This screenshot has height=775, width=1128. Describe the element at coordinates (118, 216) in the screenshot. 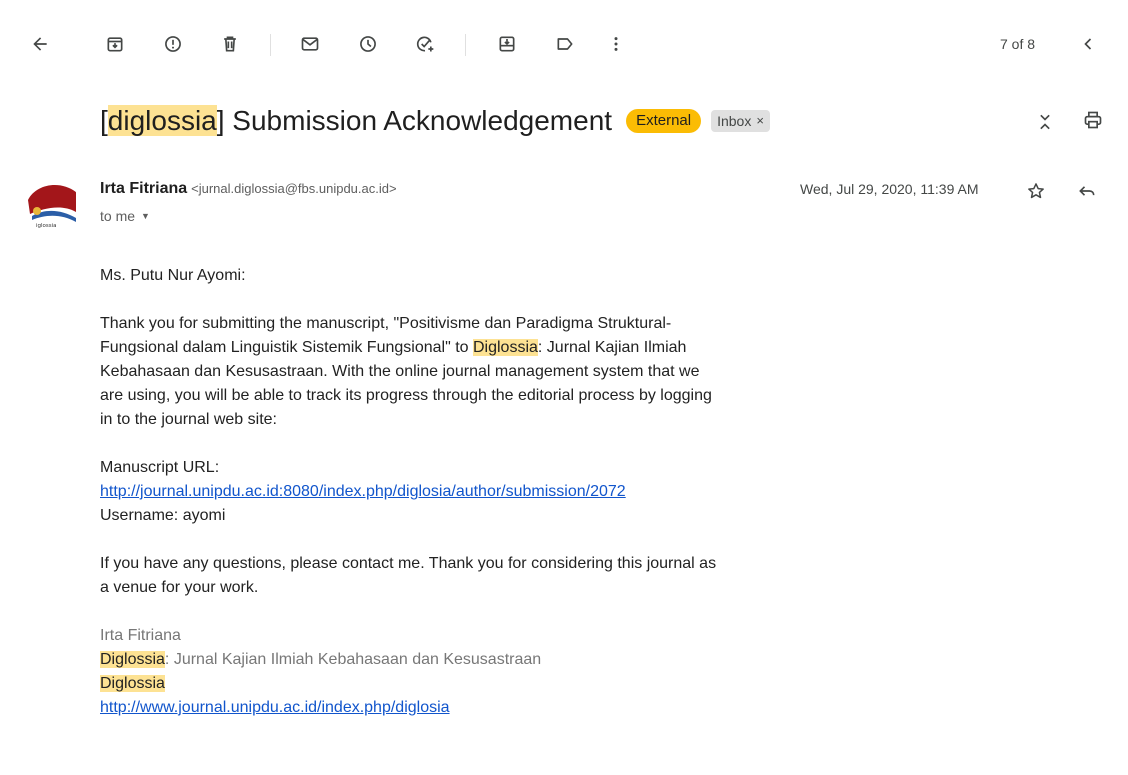

I see `recipient-label: to me` at that location.